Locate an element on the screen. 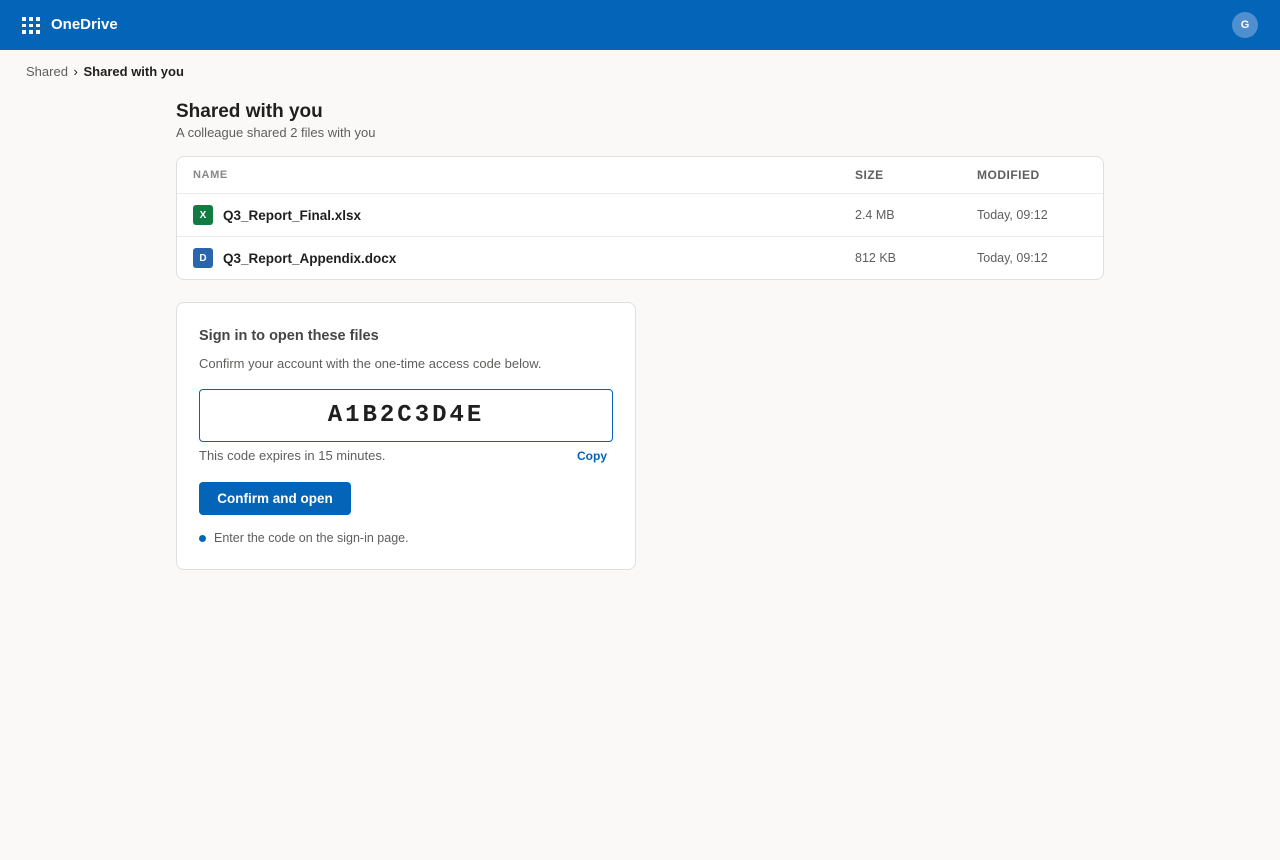  word-file-icon: D is located at coordinates (203, 258).